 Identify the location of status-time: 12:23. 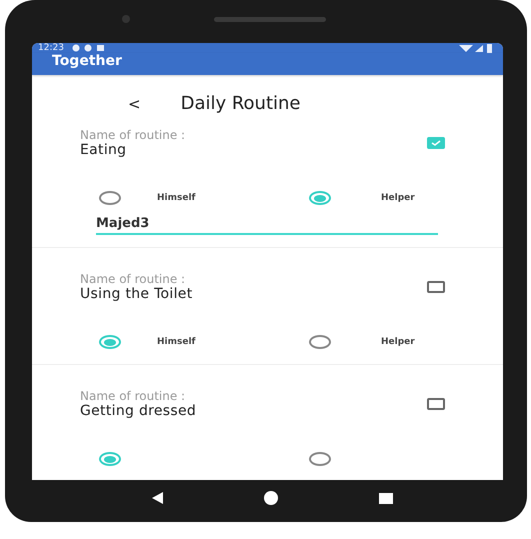
(51, 48).